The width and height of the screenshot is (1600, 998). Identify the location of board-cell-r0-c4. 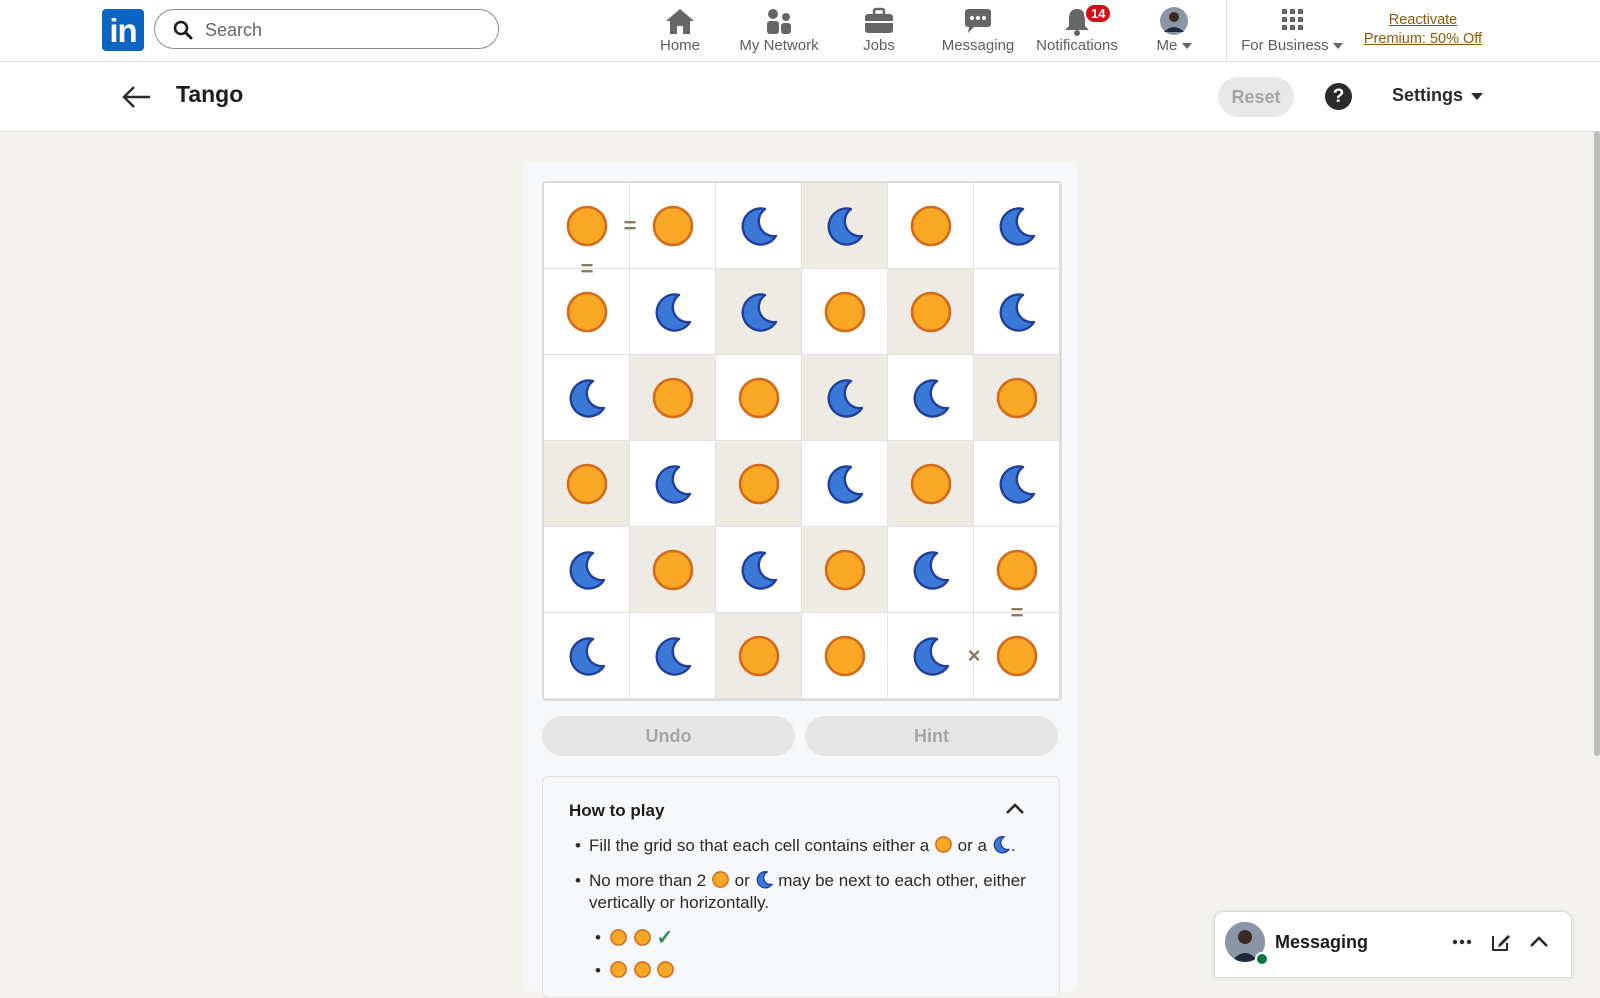
(931, 226).